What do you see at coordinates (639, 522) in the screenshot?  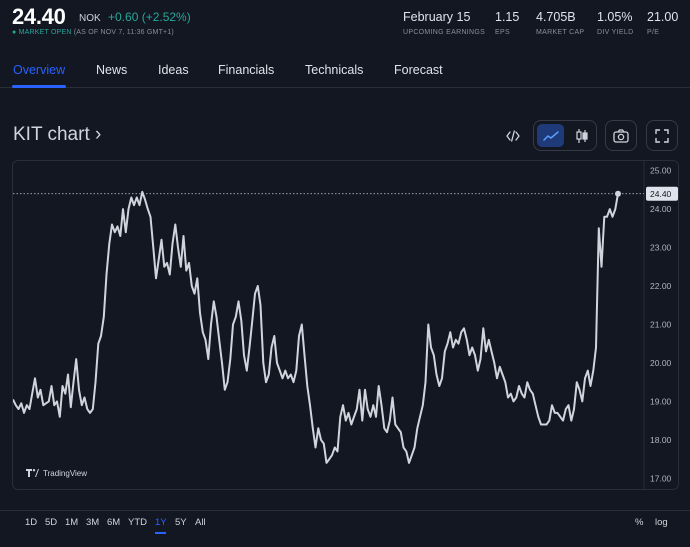 I see `percent-scale-toggle: %` at bounding box center [639, 522].